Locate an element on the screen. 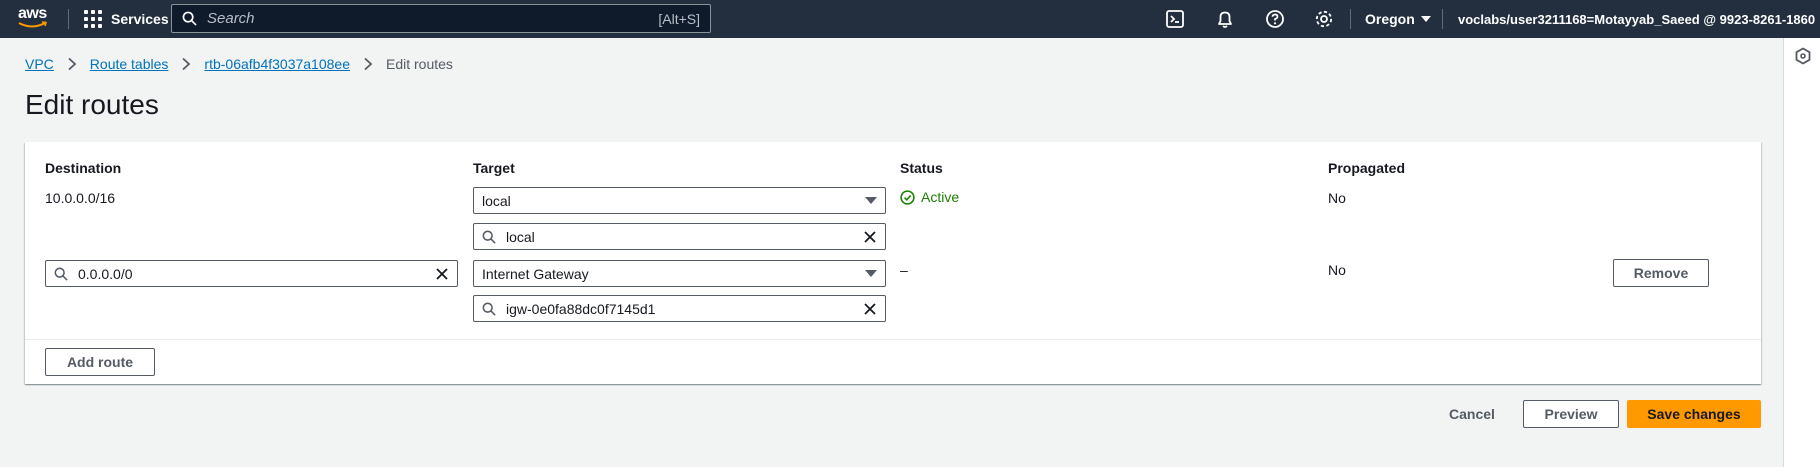 This screenshot has height=467, width=1820. search-input is located at coordinates (433, 18).